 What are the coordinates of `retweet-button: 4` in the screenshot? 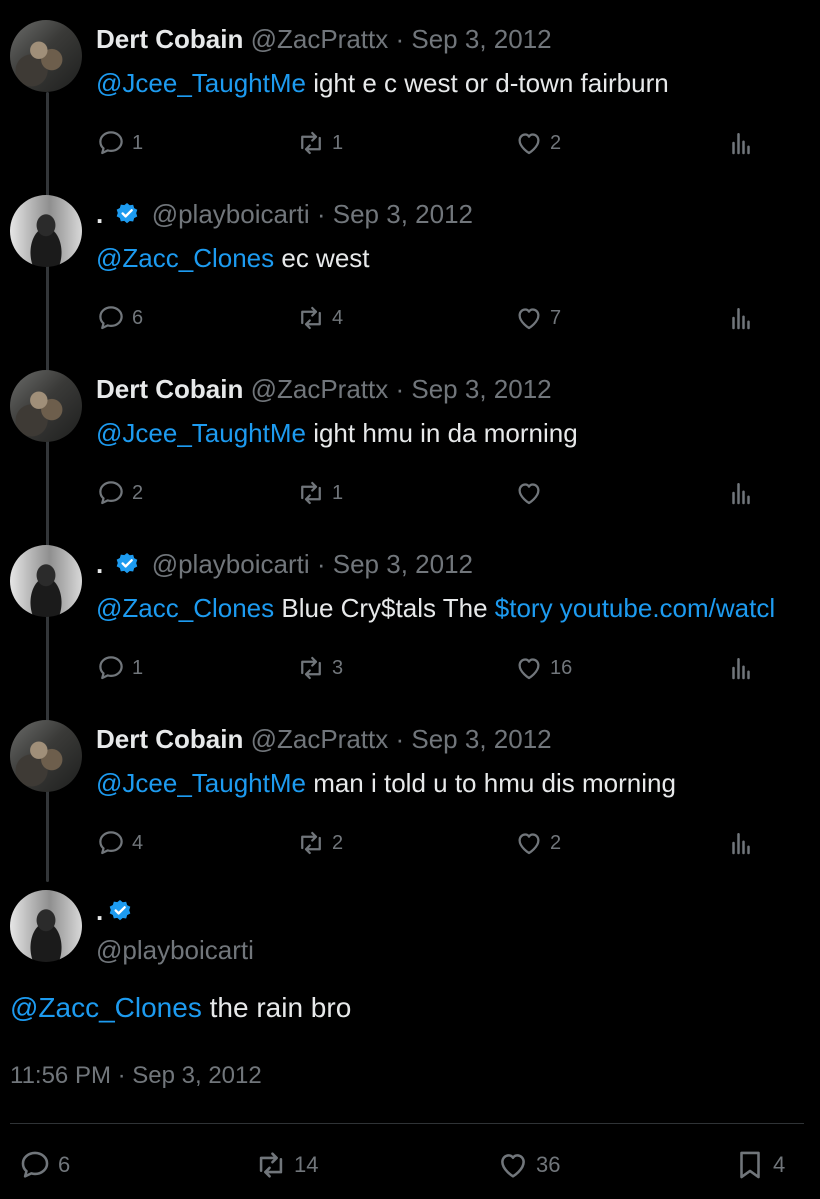 It's located at (319, 318).